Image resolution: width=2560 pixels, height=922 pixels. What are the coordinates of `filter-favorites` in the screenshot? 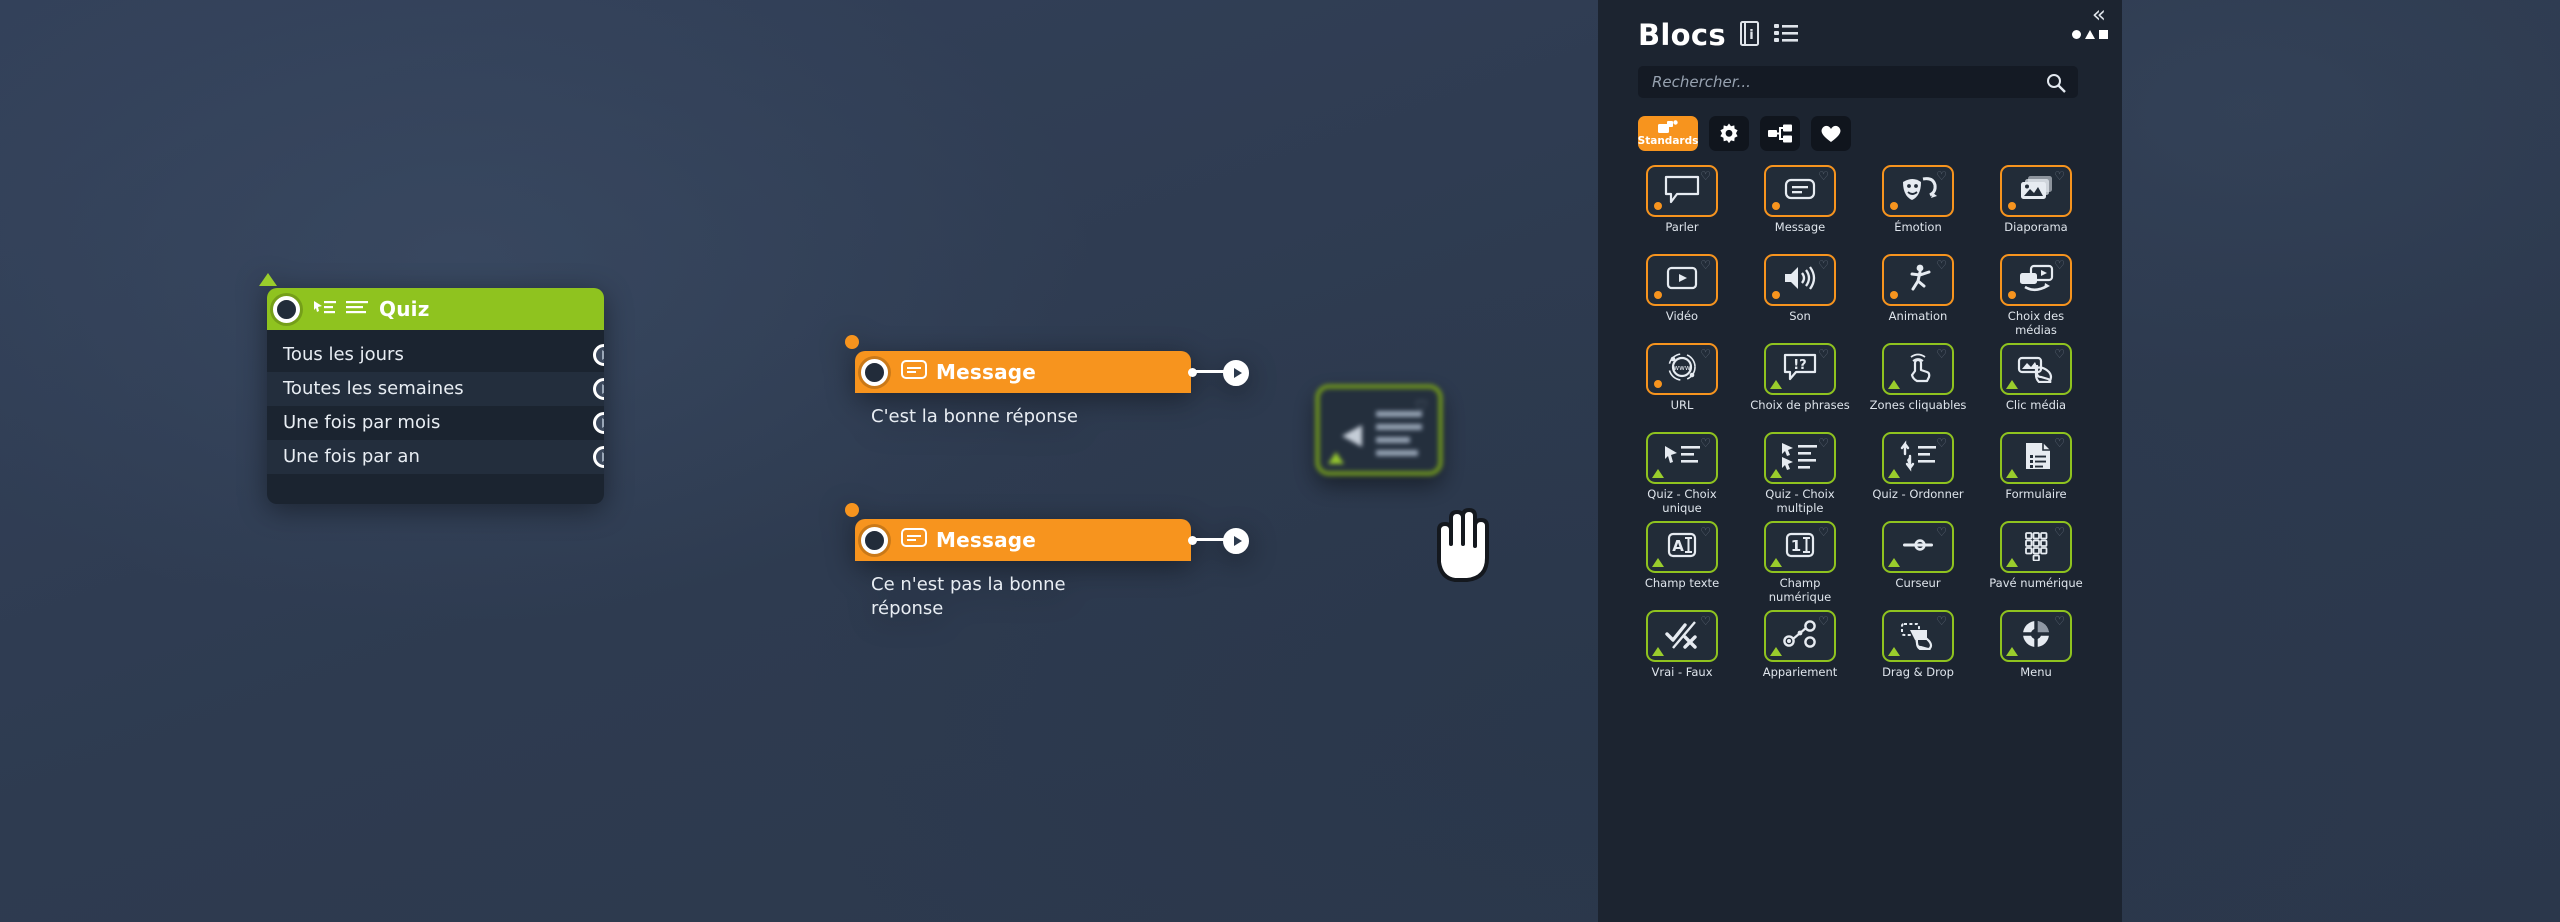 It's located at (1831, 133).